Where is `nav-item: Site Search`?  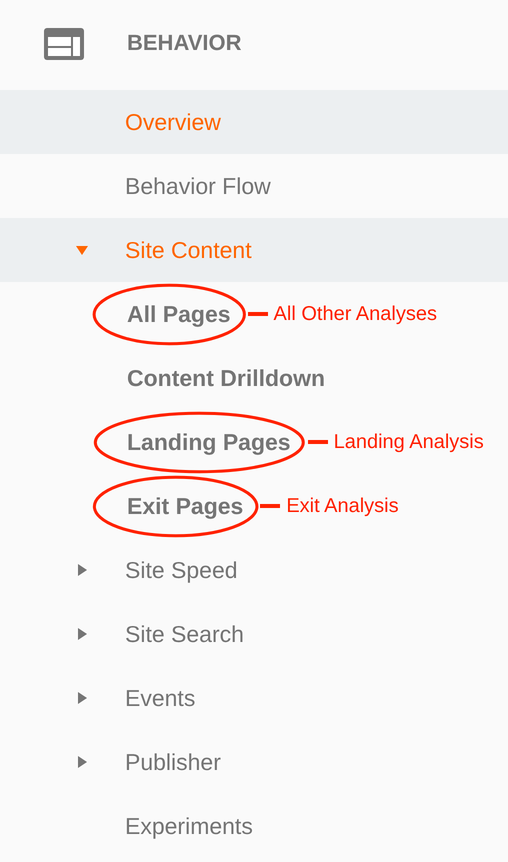
nav-item: Site Search is located at coordinates (254, 634).